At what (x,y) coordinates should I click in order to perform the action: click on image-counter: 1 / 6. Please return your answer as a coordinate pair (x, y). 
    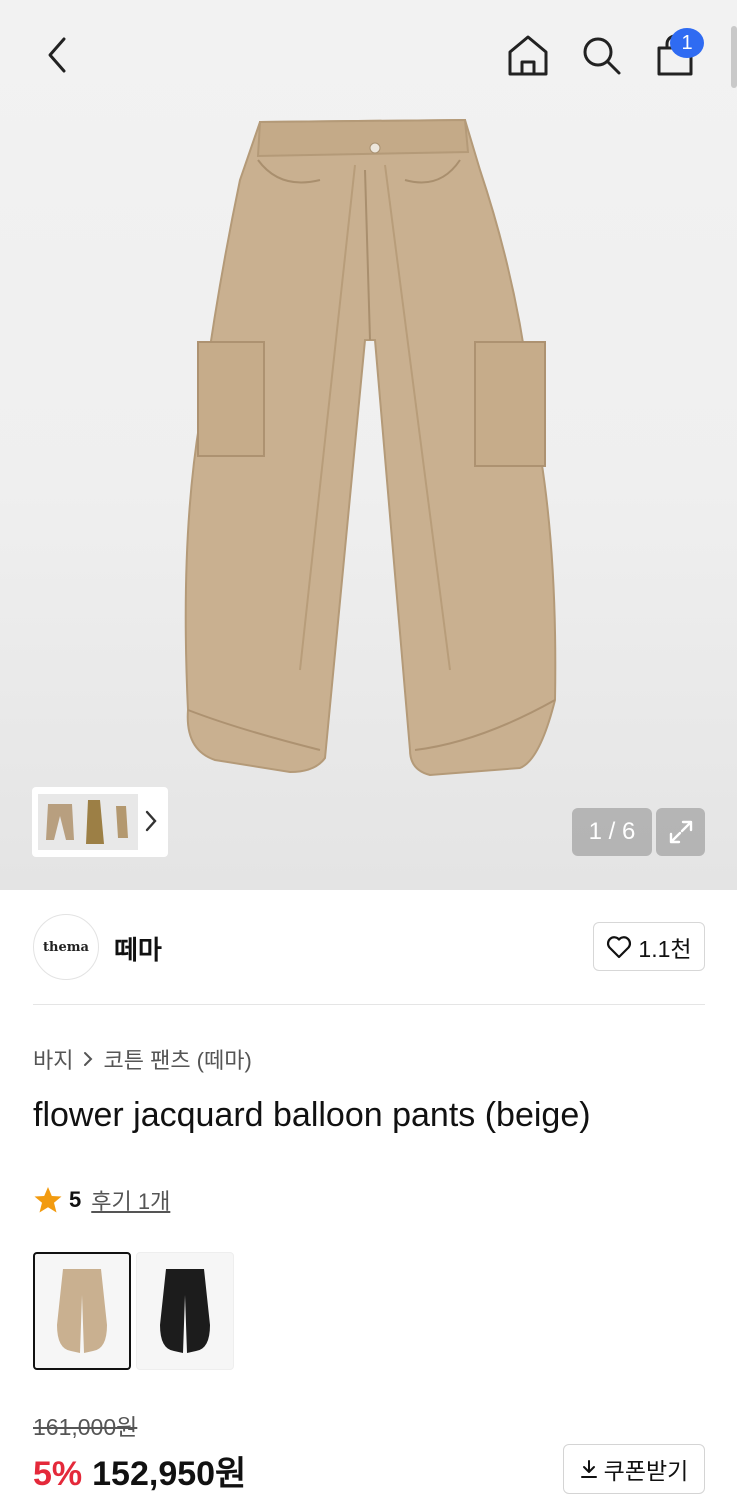
    Looking at the image, I should click on (612, 832).